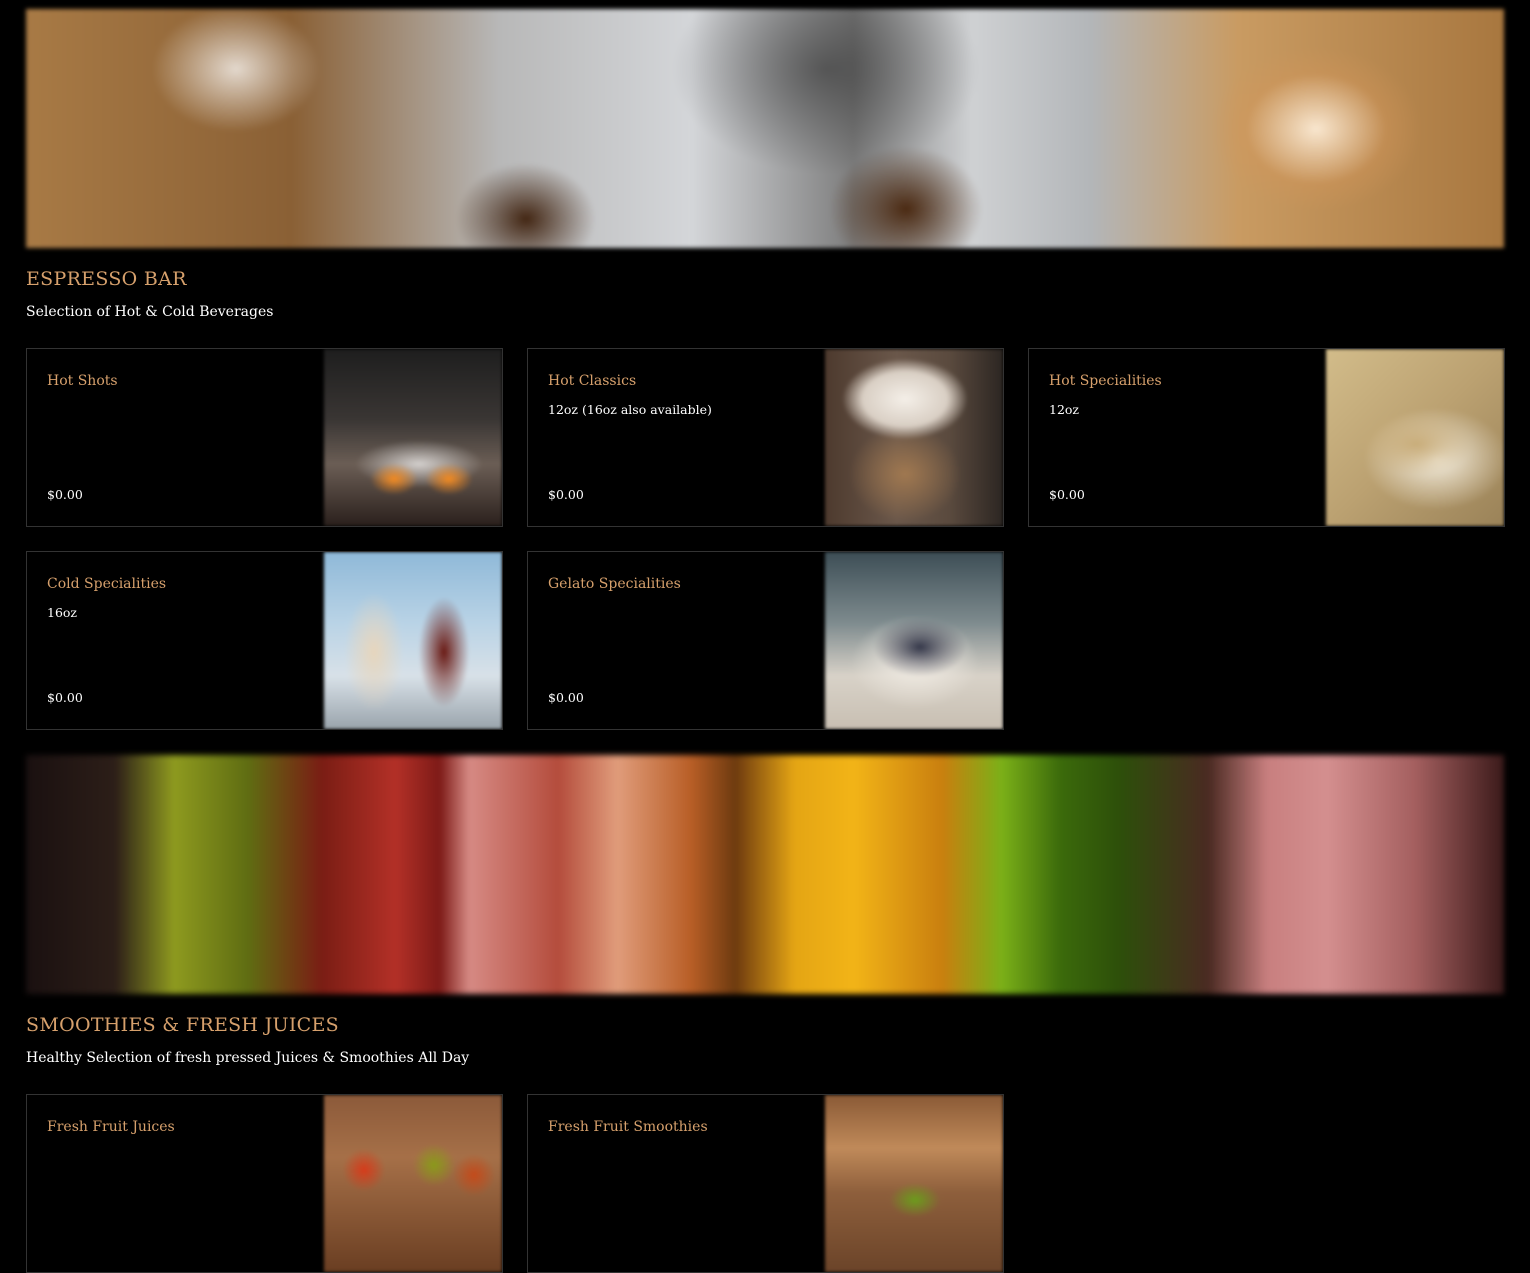 Image resolution: width=1530 pixels, height=1273 pixels. Describe the element at coordinates (914, 640) in the screenshot. I see `gelato-specialities-photo` at that location.